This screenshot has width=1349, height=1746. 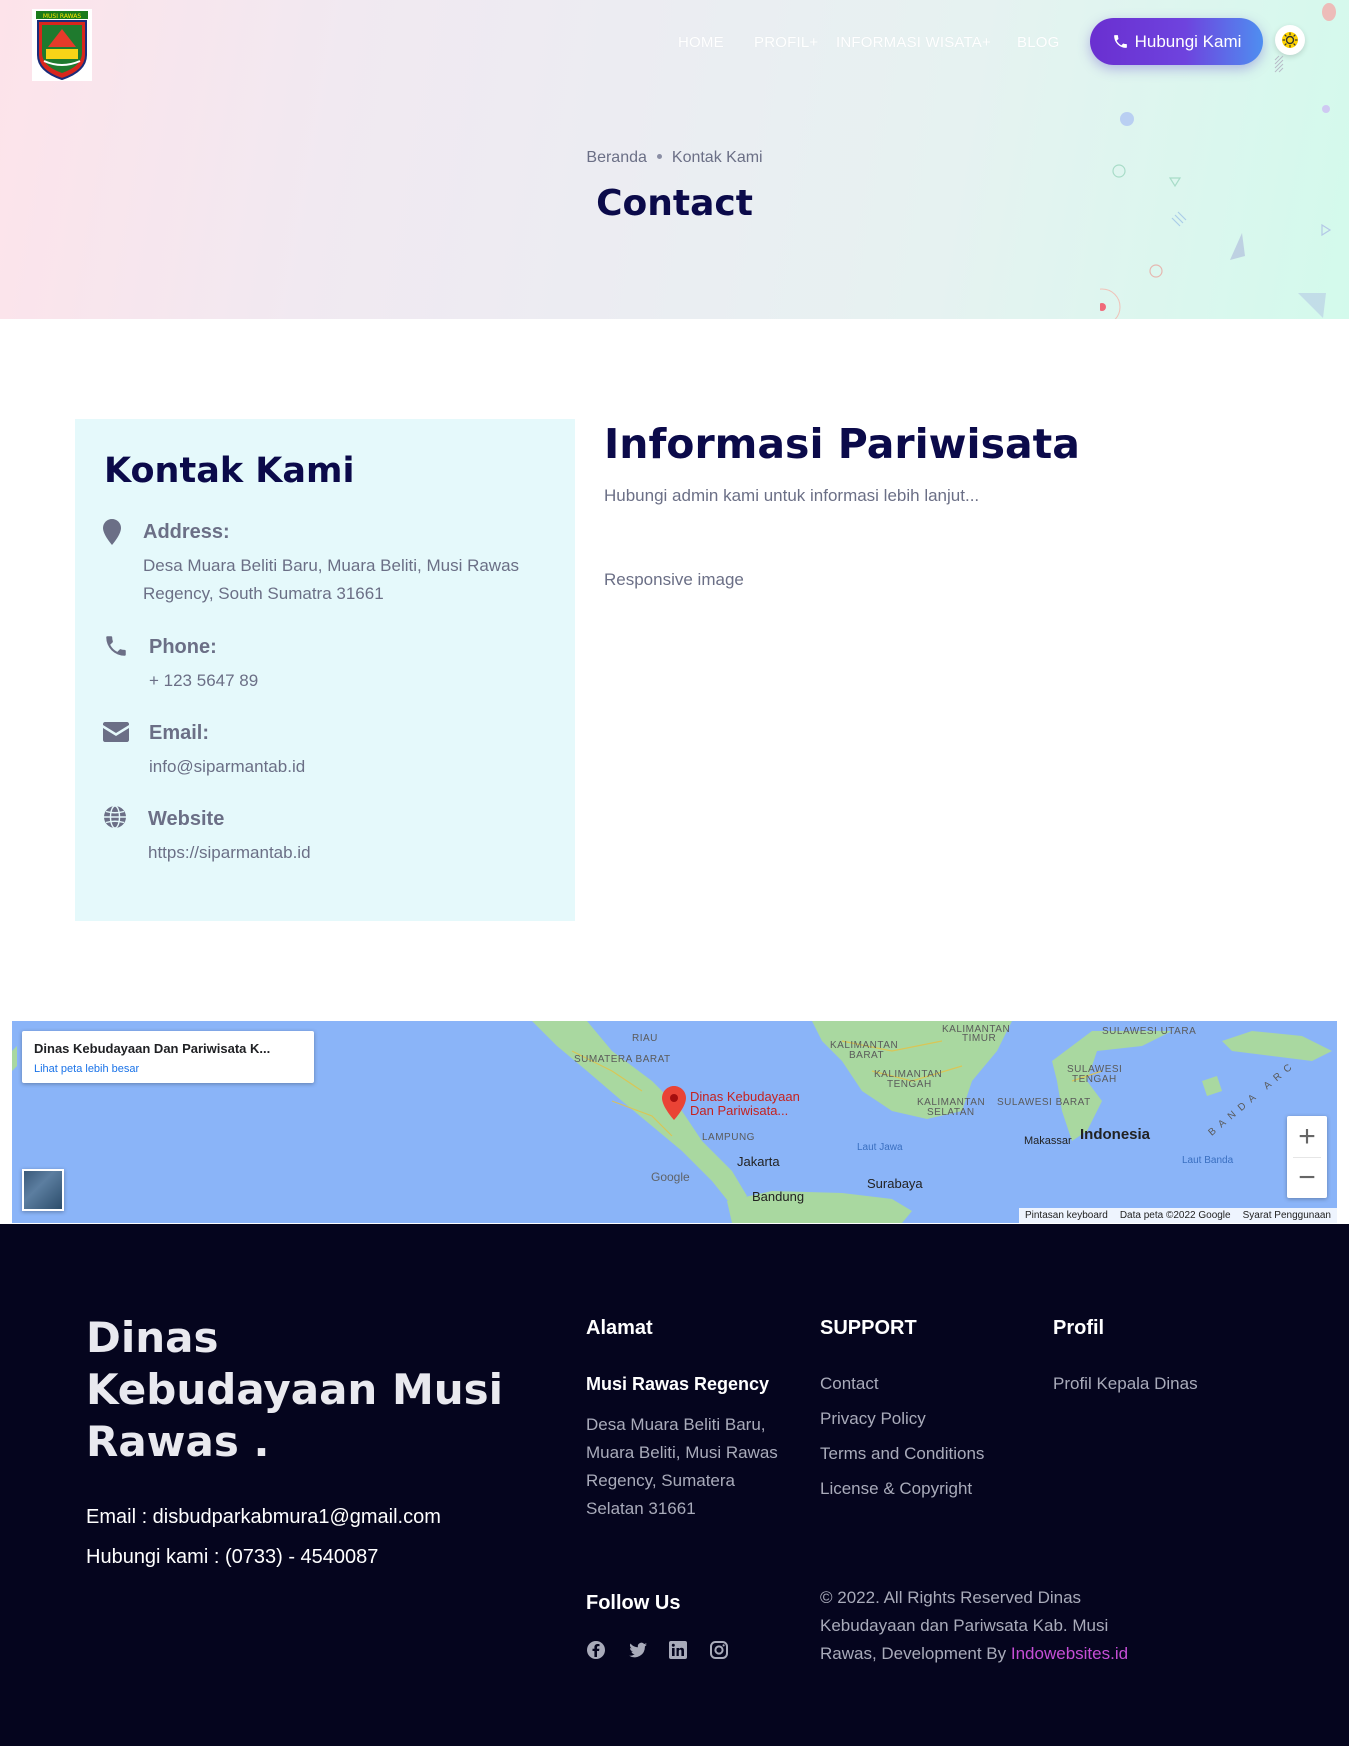 I want to click on map-city-label: Makassar, so click(x=1048, y=1141).